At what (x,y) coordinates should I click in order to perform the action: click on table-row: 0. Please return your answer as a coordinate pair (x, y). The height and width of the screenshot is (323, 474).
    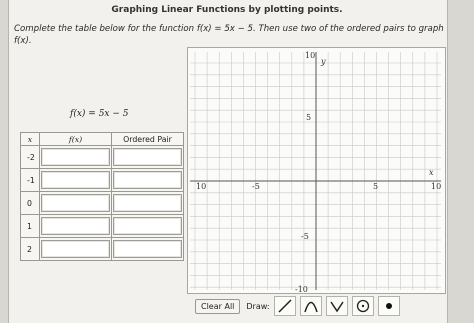
    Looking at the image, I should click on (102, 203).